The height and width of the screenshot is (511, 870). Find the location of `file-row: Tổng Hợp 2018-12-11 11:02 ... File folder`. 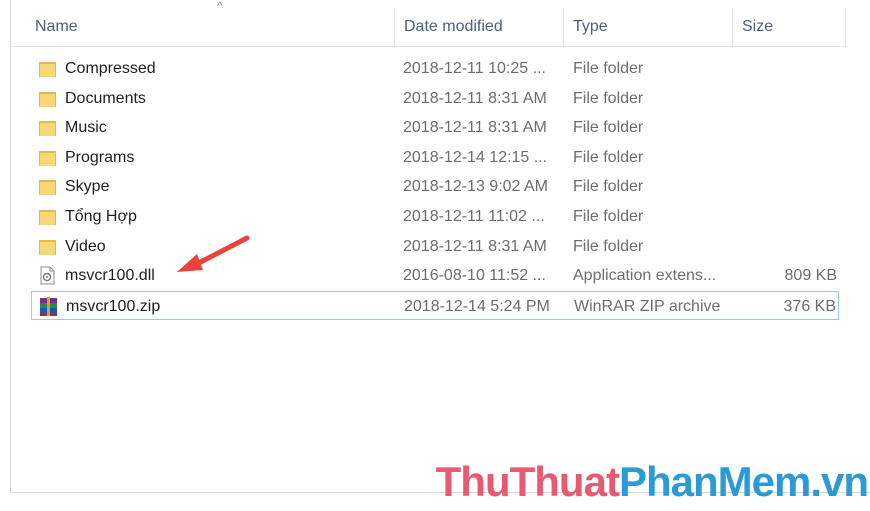

file-row: Tổng Hợp 2018-12-11 11:02 ... File folder is located at coordinates (435, 216).